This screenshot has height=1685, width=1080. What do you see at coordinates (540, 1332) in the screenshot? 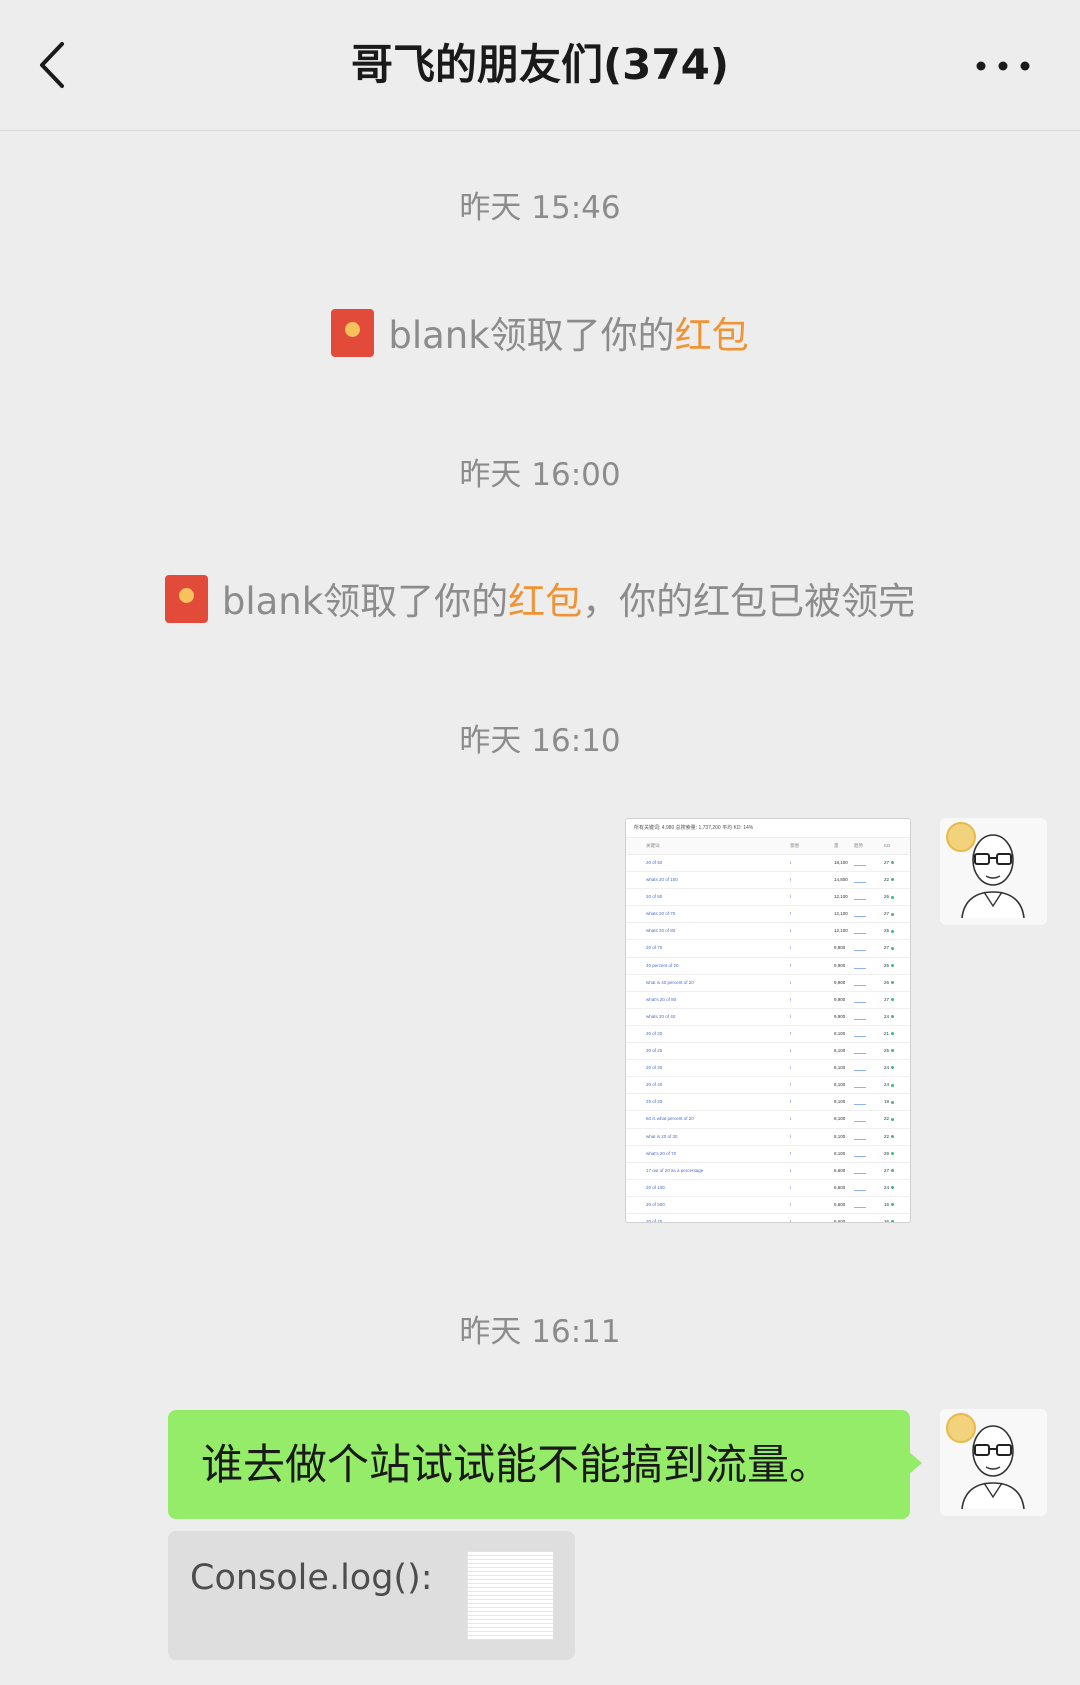
I see `timestamp: 昨天 16:11` at bounding box center [540, 1332].